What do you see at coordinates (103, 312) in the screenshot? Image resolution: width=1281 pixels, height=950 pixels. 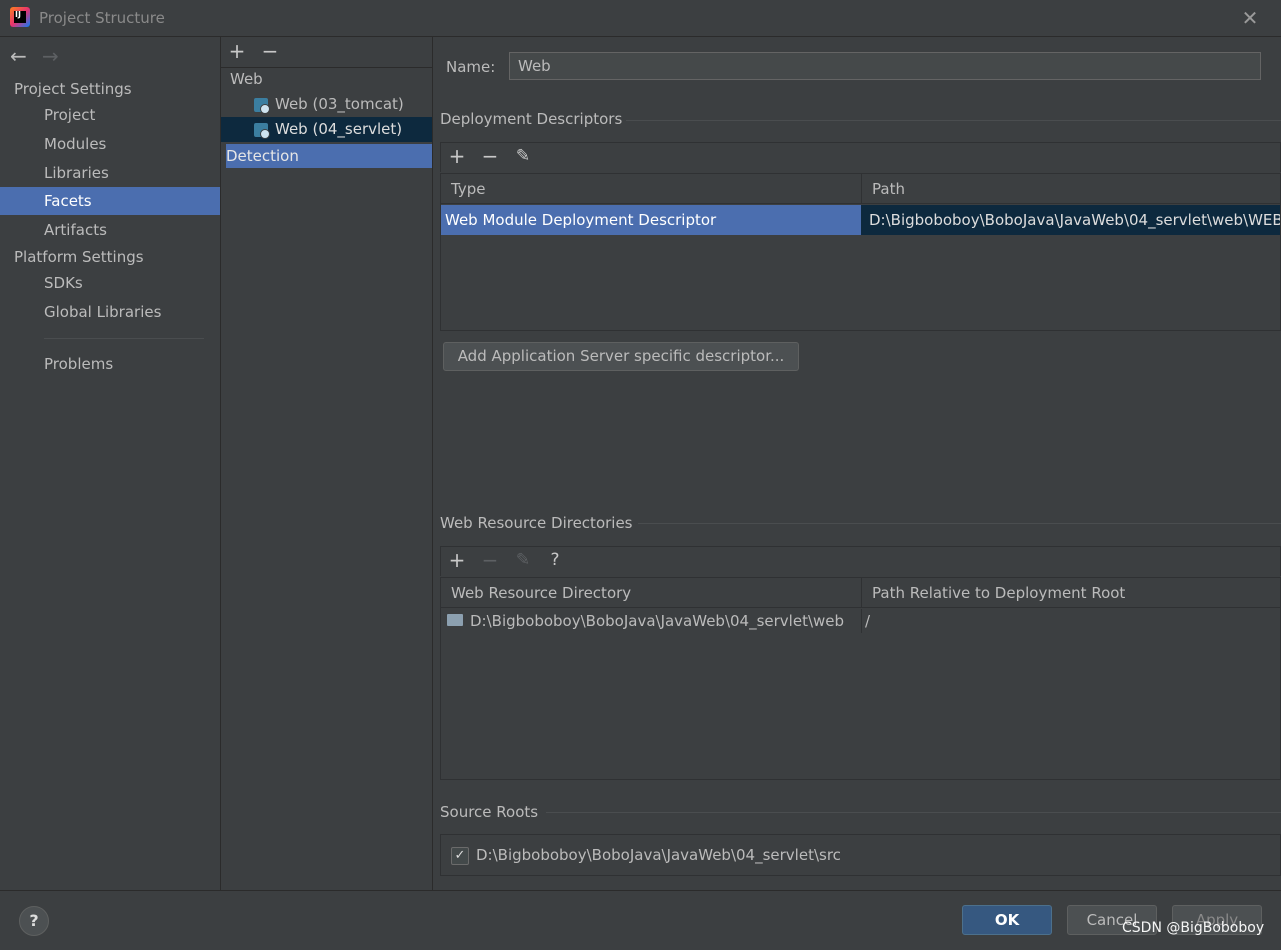 I see `nav-item-label: Global Libraries` at bounding box center [103, 312].